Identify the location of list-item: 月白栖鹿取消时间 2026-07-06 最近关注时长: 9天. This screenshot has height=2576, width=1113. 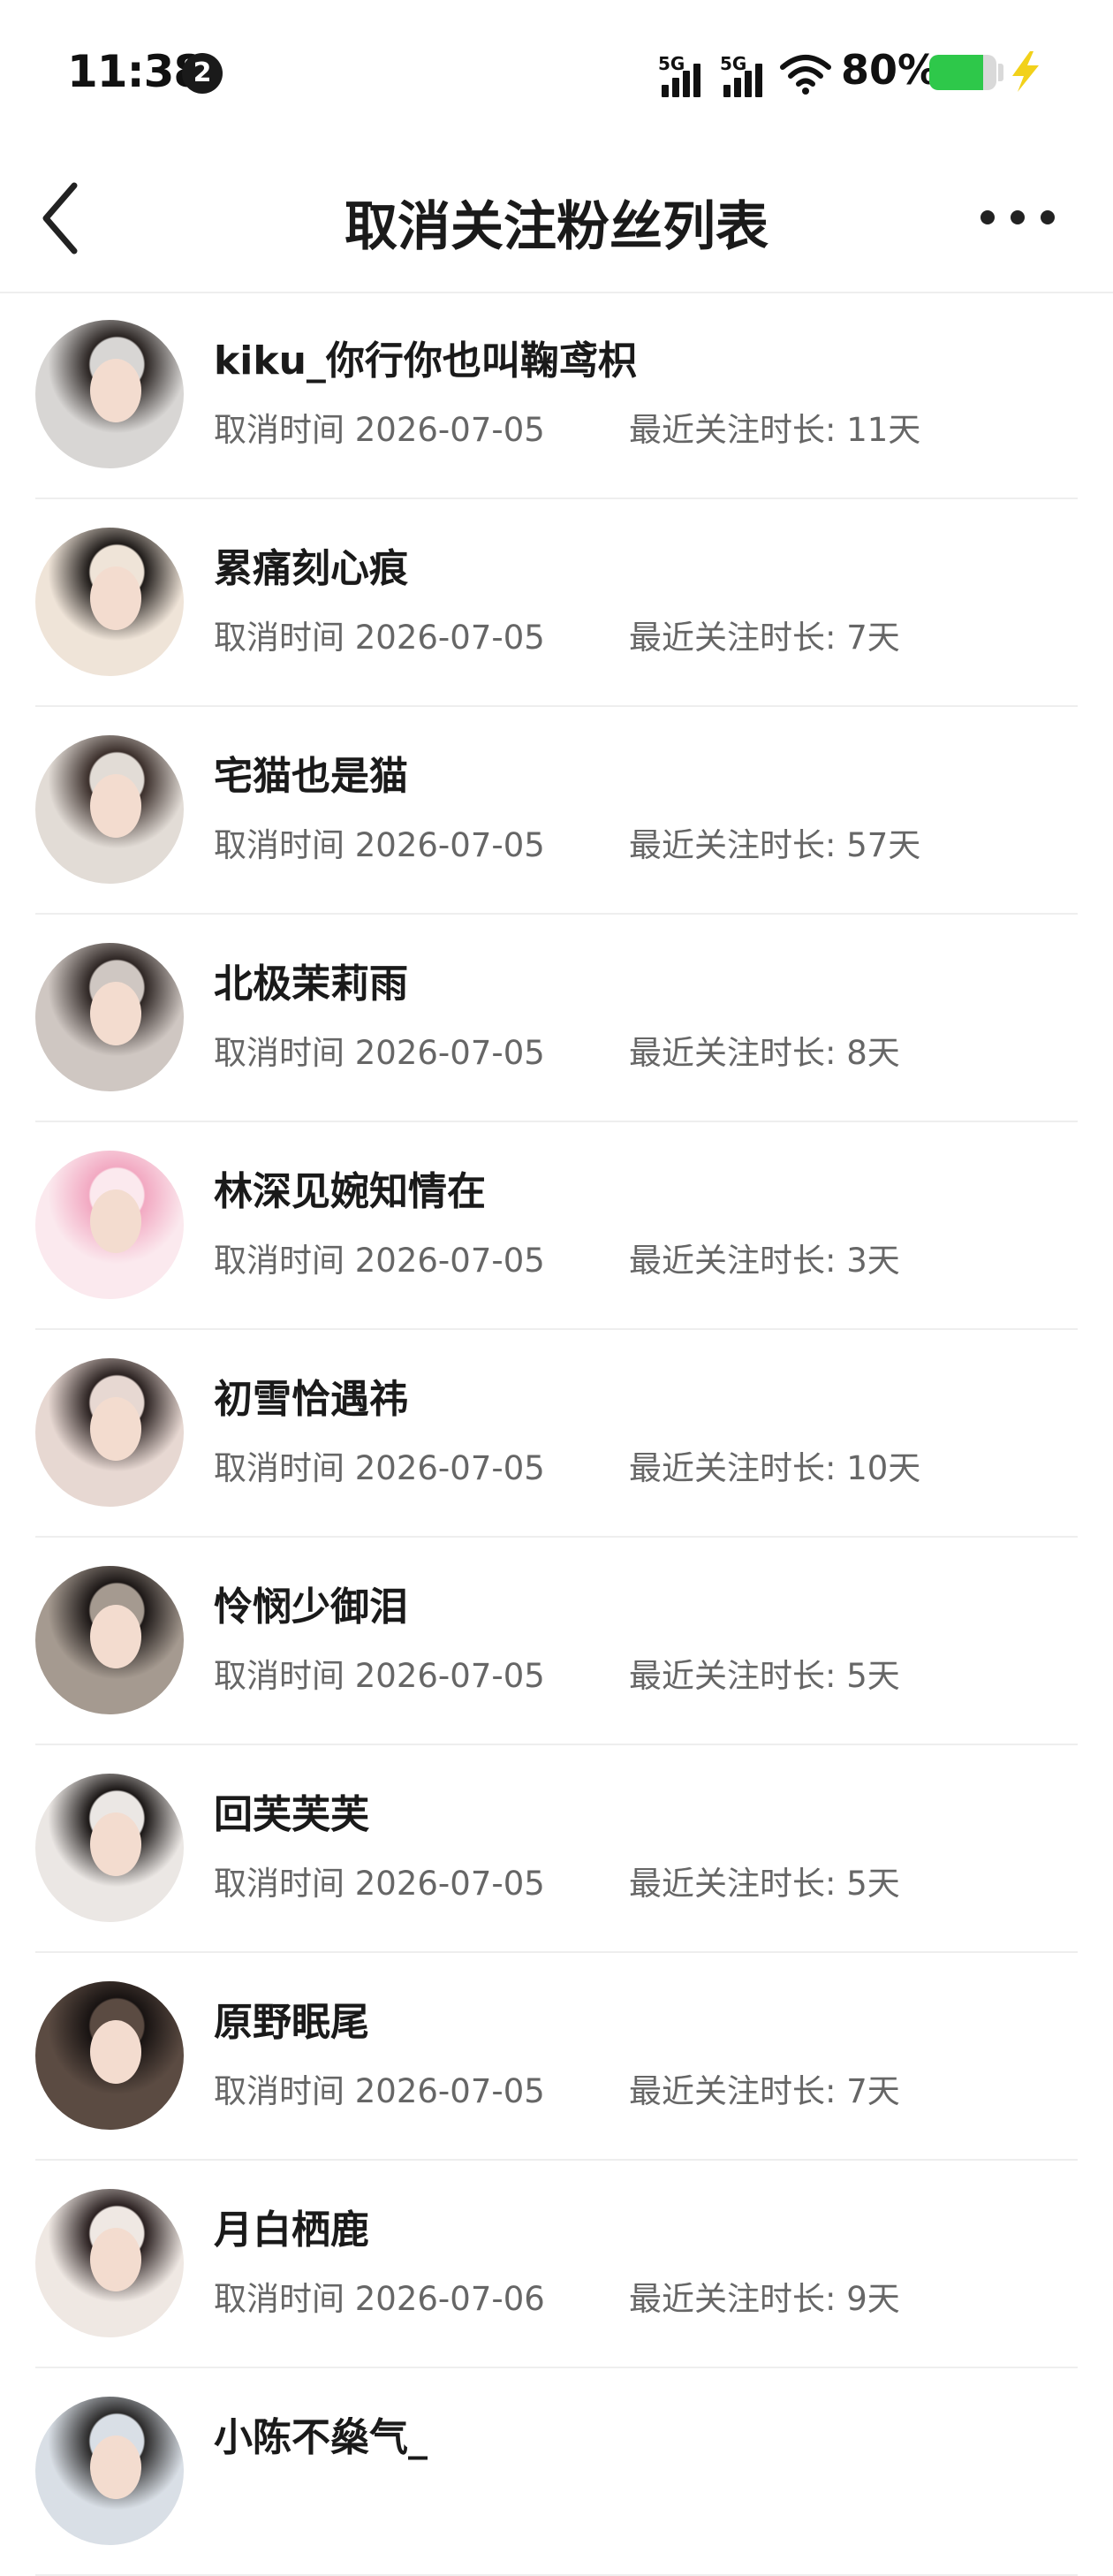
(556, 2264).